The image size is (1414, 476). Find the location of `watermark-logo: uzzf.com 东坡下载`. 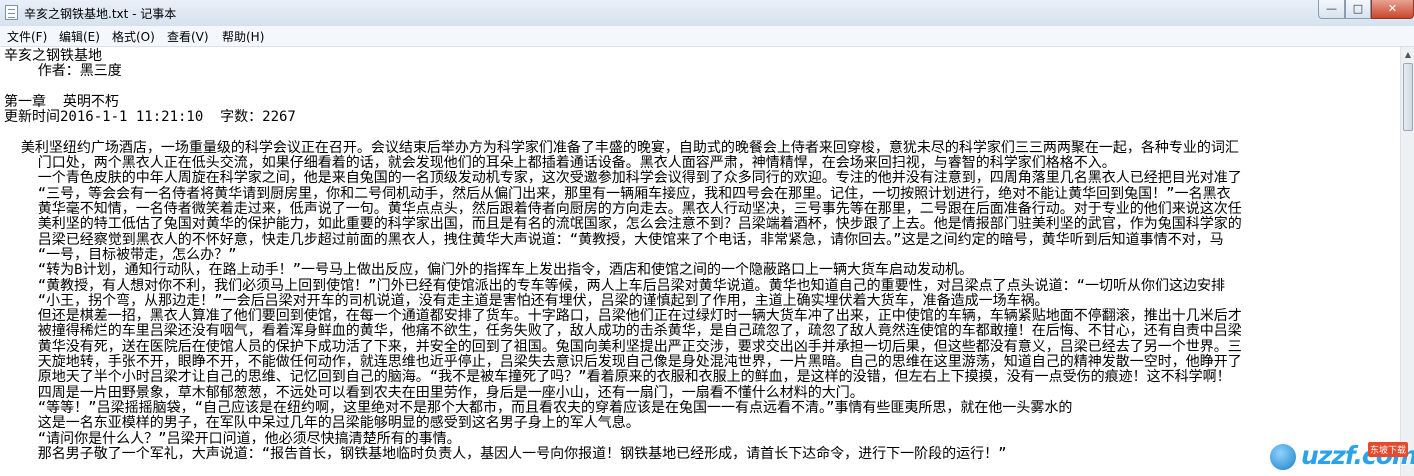

watermark-logo: uzzf.com 东坡下载 is located at coordinates (1341, 458).